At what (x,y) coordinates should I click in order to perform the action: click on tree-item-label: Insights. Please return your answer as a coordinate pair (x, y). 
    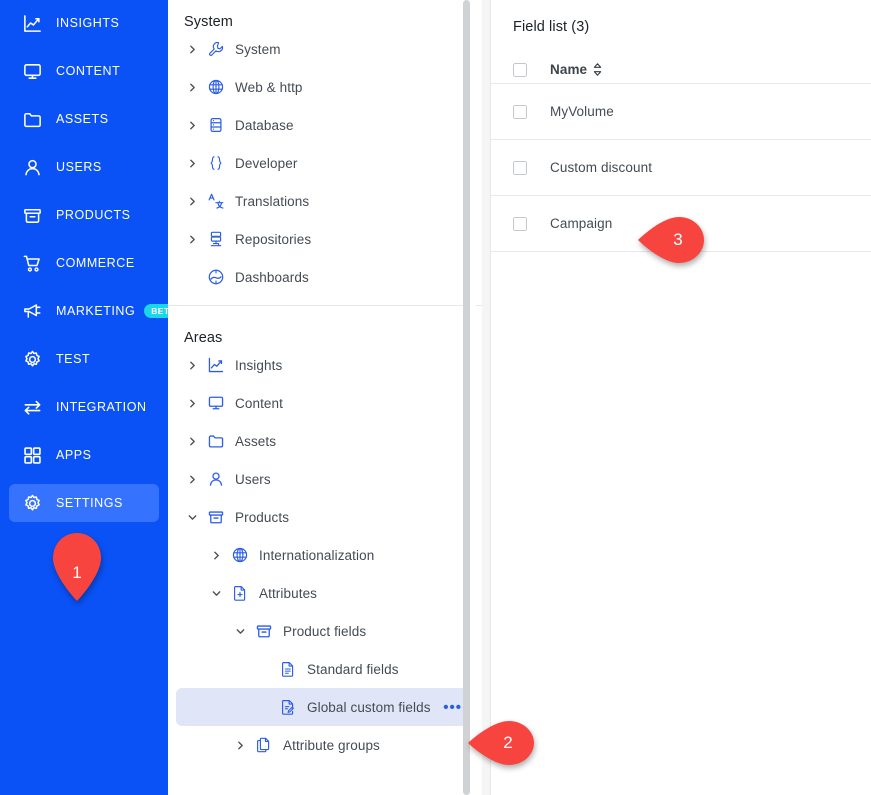
    Looking at the image, I should click on (259, 365).